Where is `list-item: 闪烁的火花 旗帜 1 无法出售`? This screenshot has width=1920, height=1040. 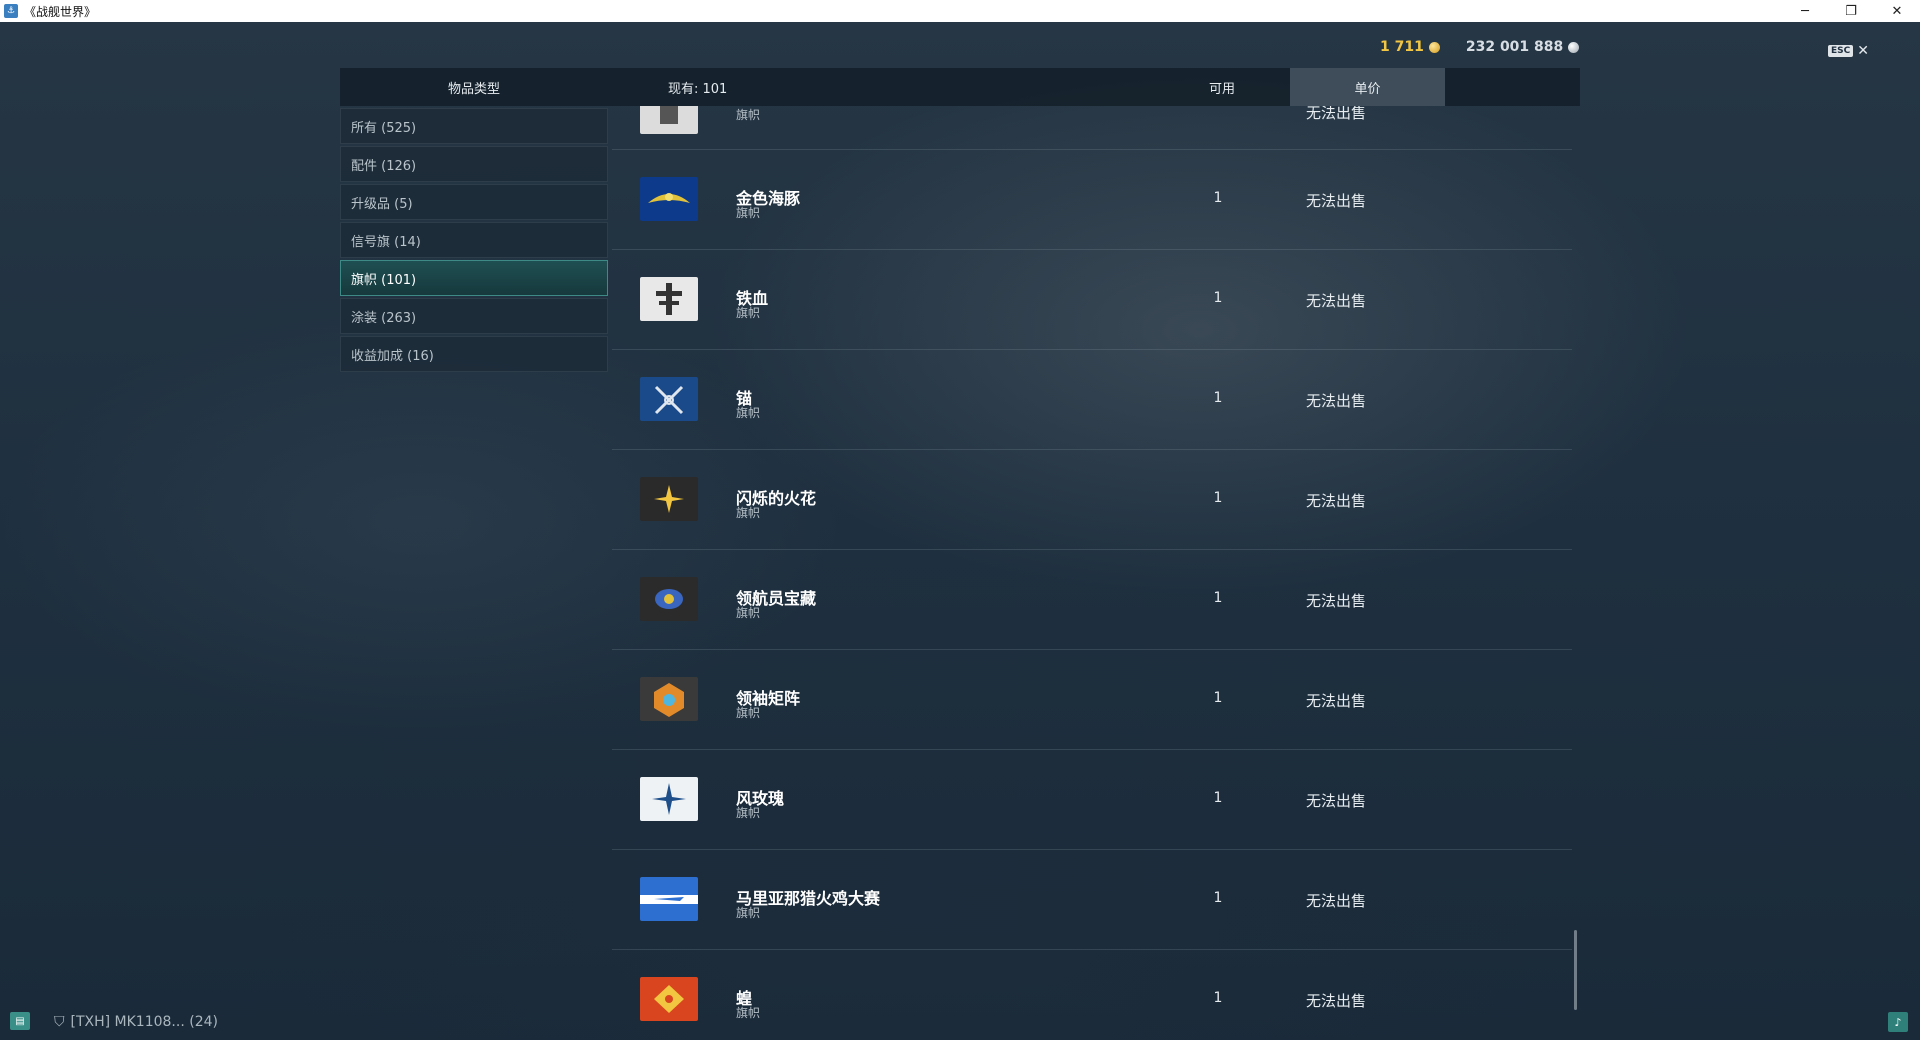 list-item: 闪烁的火花 旗帜 1 无法出售 is located at coordinates (1092, 500).